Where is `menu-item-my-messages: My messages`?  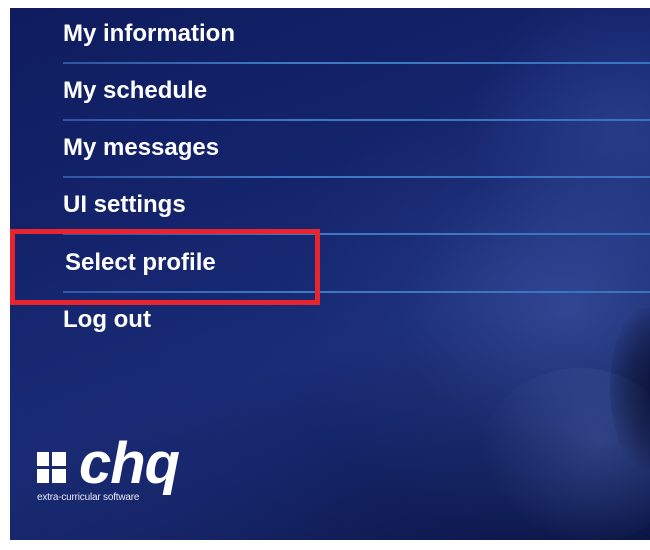
menu-item-my-messages: My messages is located at coordinates (330, 150).